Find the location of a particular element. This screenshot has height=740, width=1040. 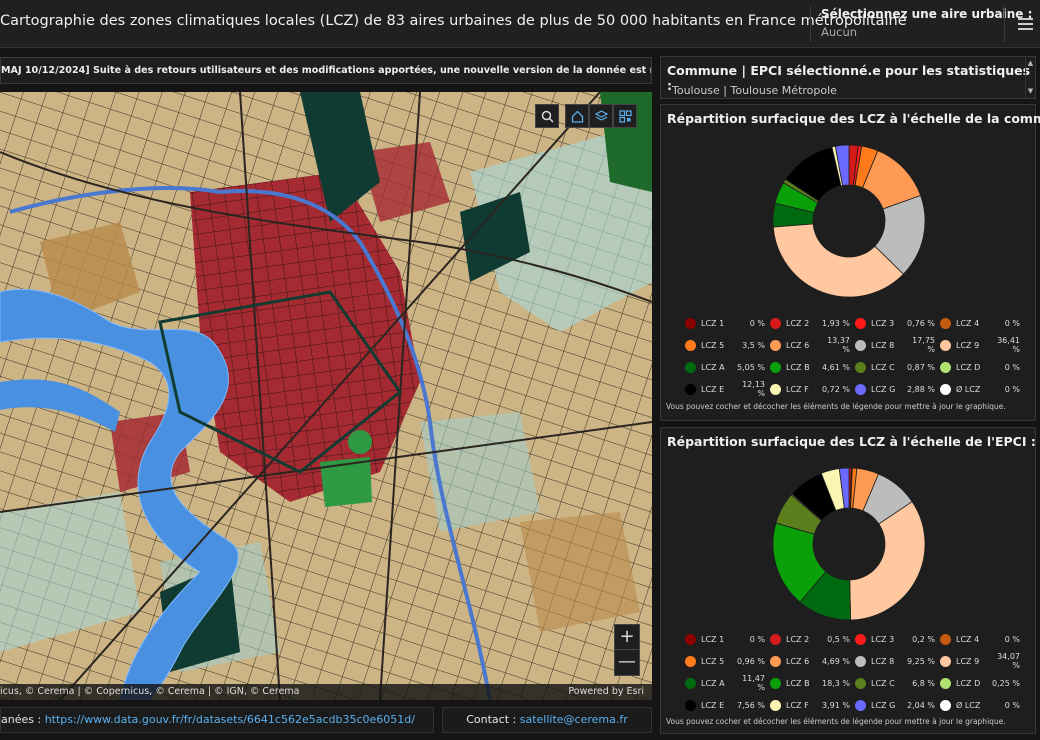

legend-item: LCZ 5 0,96 % is located at coordinates (727, 661).